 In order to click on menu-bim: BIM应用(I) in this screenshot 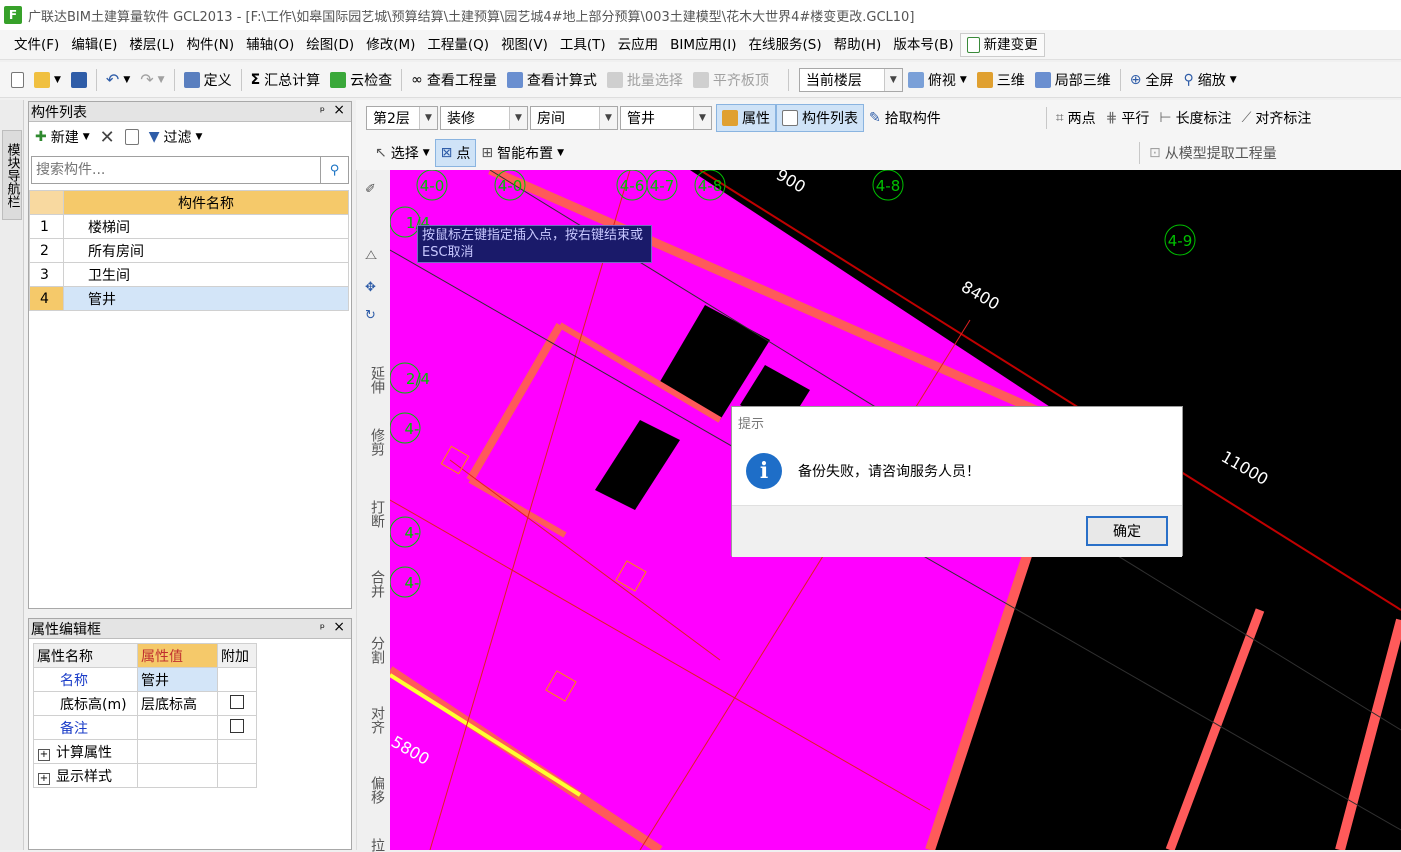, I will do `click(703, 45)`.